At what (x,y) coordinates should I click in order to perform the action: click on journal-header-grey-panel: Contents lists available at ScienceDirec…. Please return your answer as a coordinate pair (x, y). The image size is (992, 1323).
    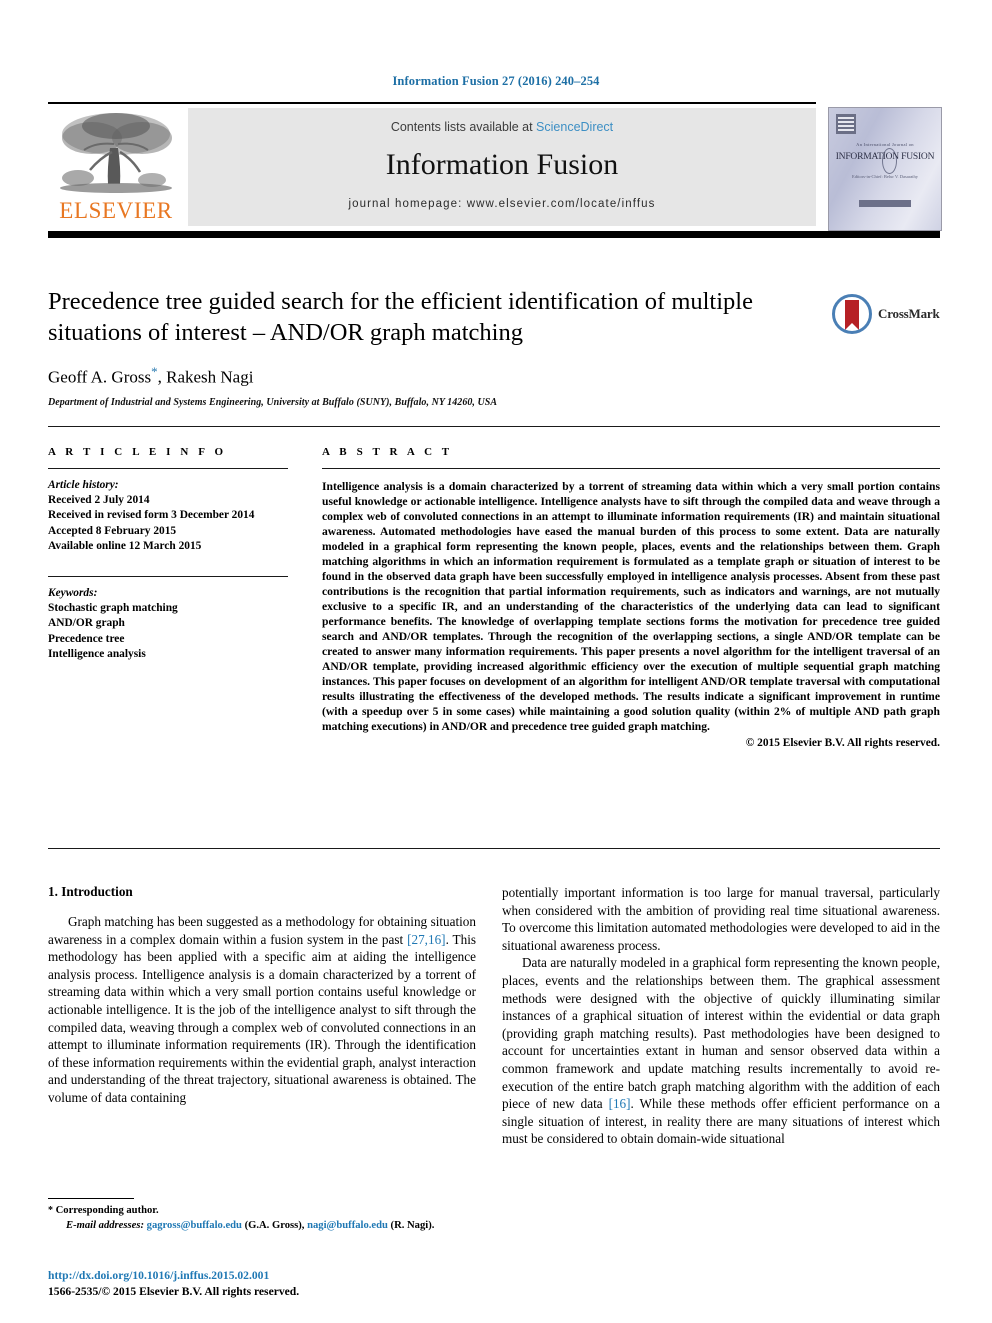
    Looking at the image, I should click on (502, 167).